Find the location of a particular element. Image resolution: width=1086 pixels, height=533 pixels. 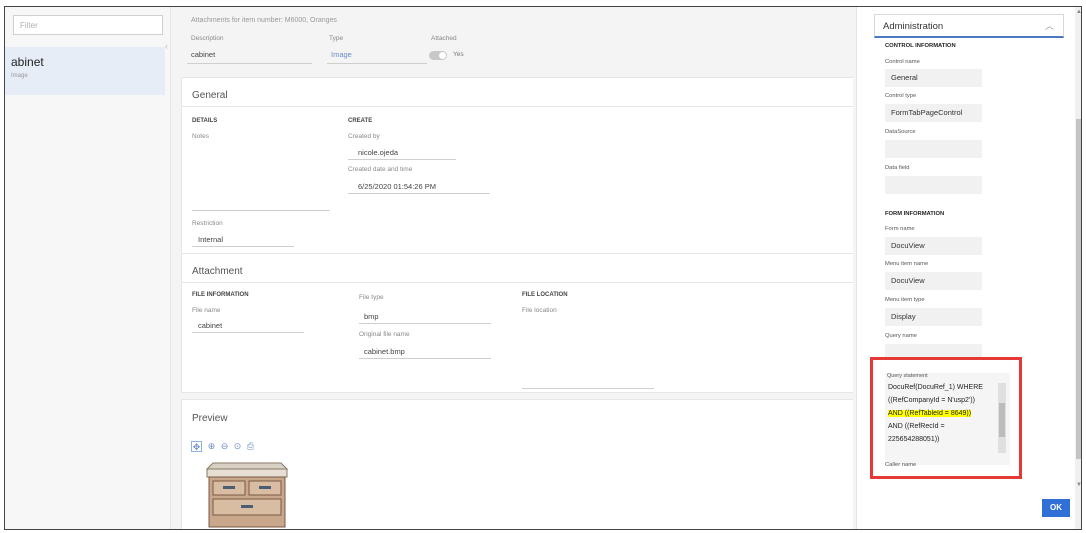

created-datetime-label: Created date and time is located at coordinates (380, 169).